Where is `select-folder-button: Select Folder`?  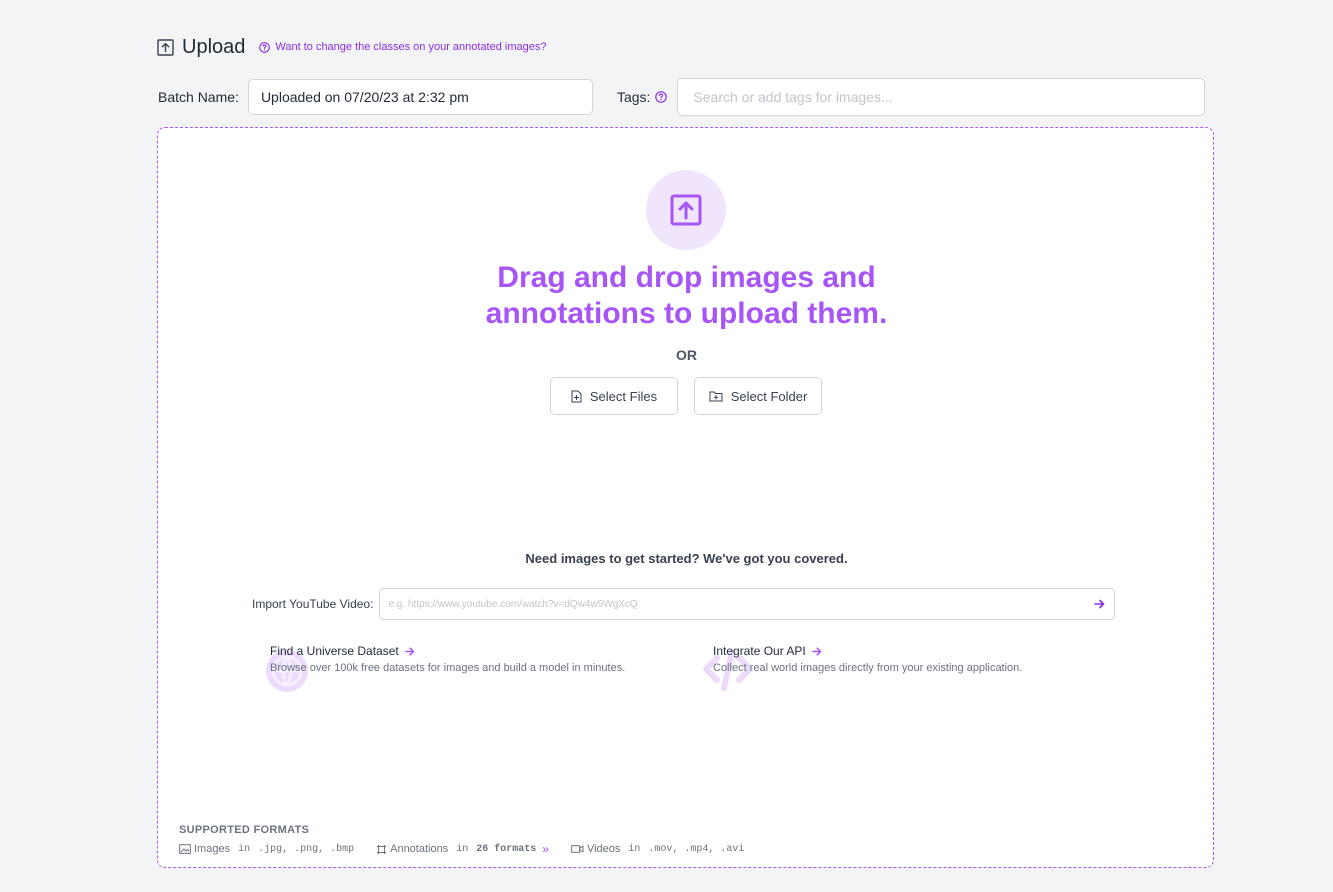
select-folder-button: Select Folder is located at coordinates (758, 396).